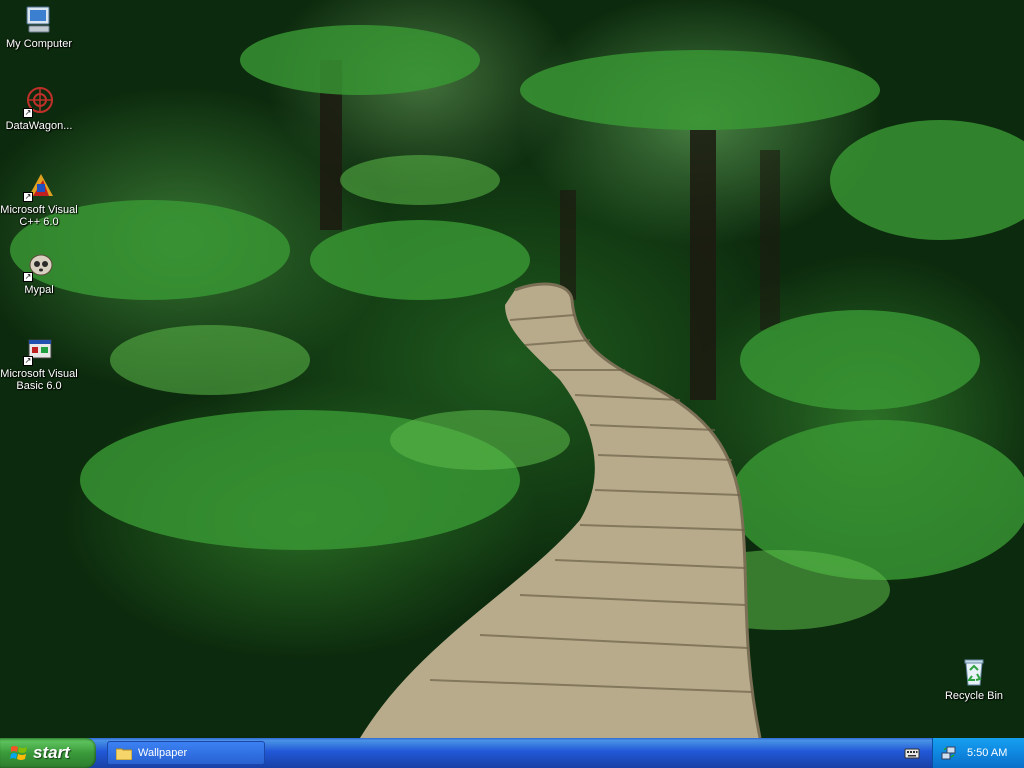  What do you see at coordinates (39, 266) in the screenshot?
I see `mypal-icon: ↗` at bounding box center [39, 266].